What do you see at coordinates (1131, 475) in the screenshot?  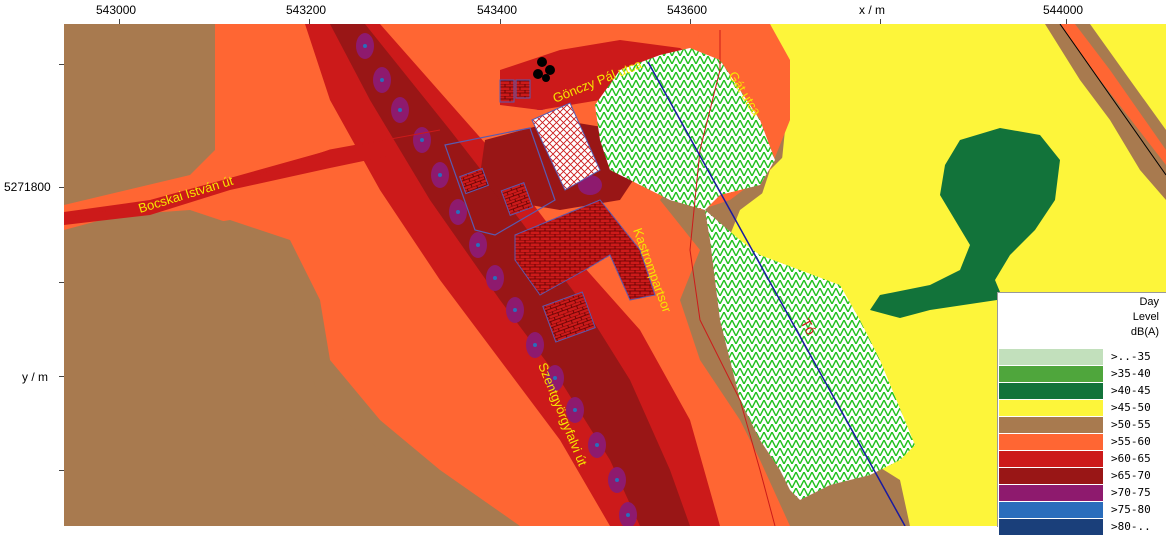 I see `legend-label: >65-70` at bounding box center [1131, 475].